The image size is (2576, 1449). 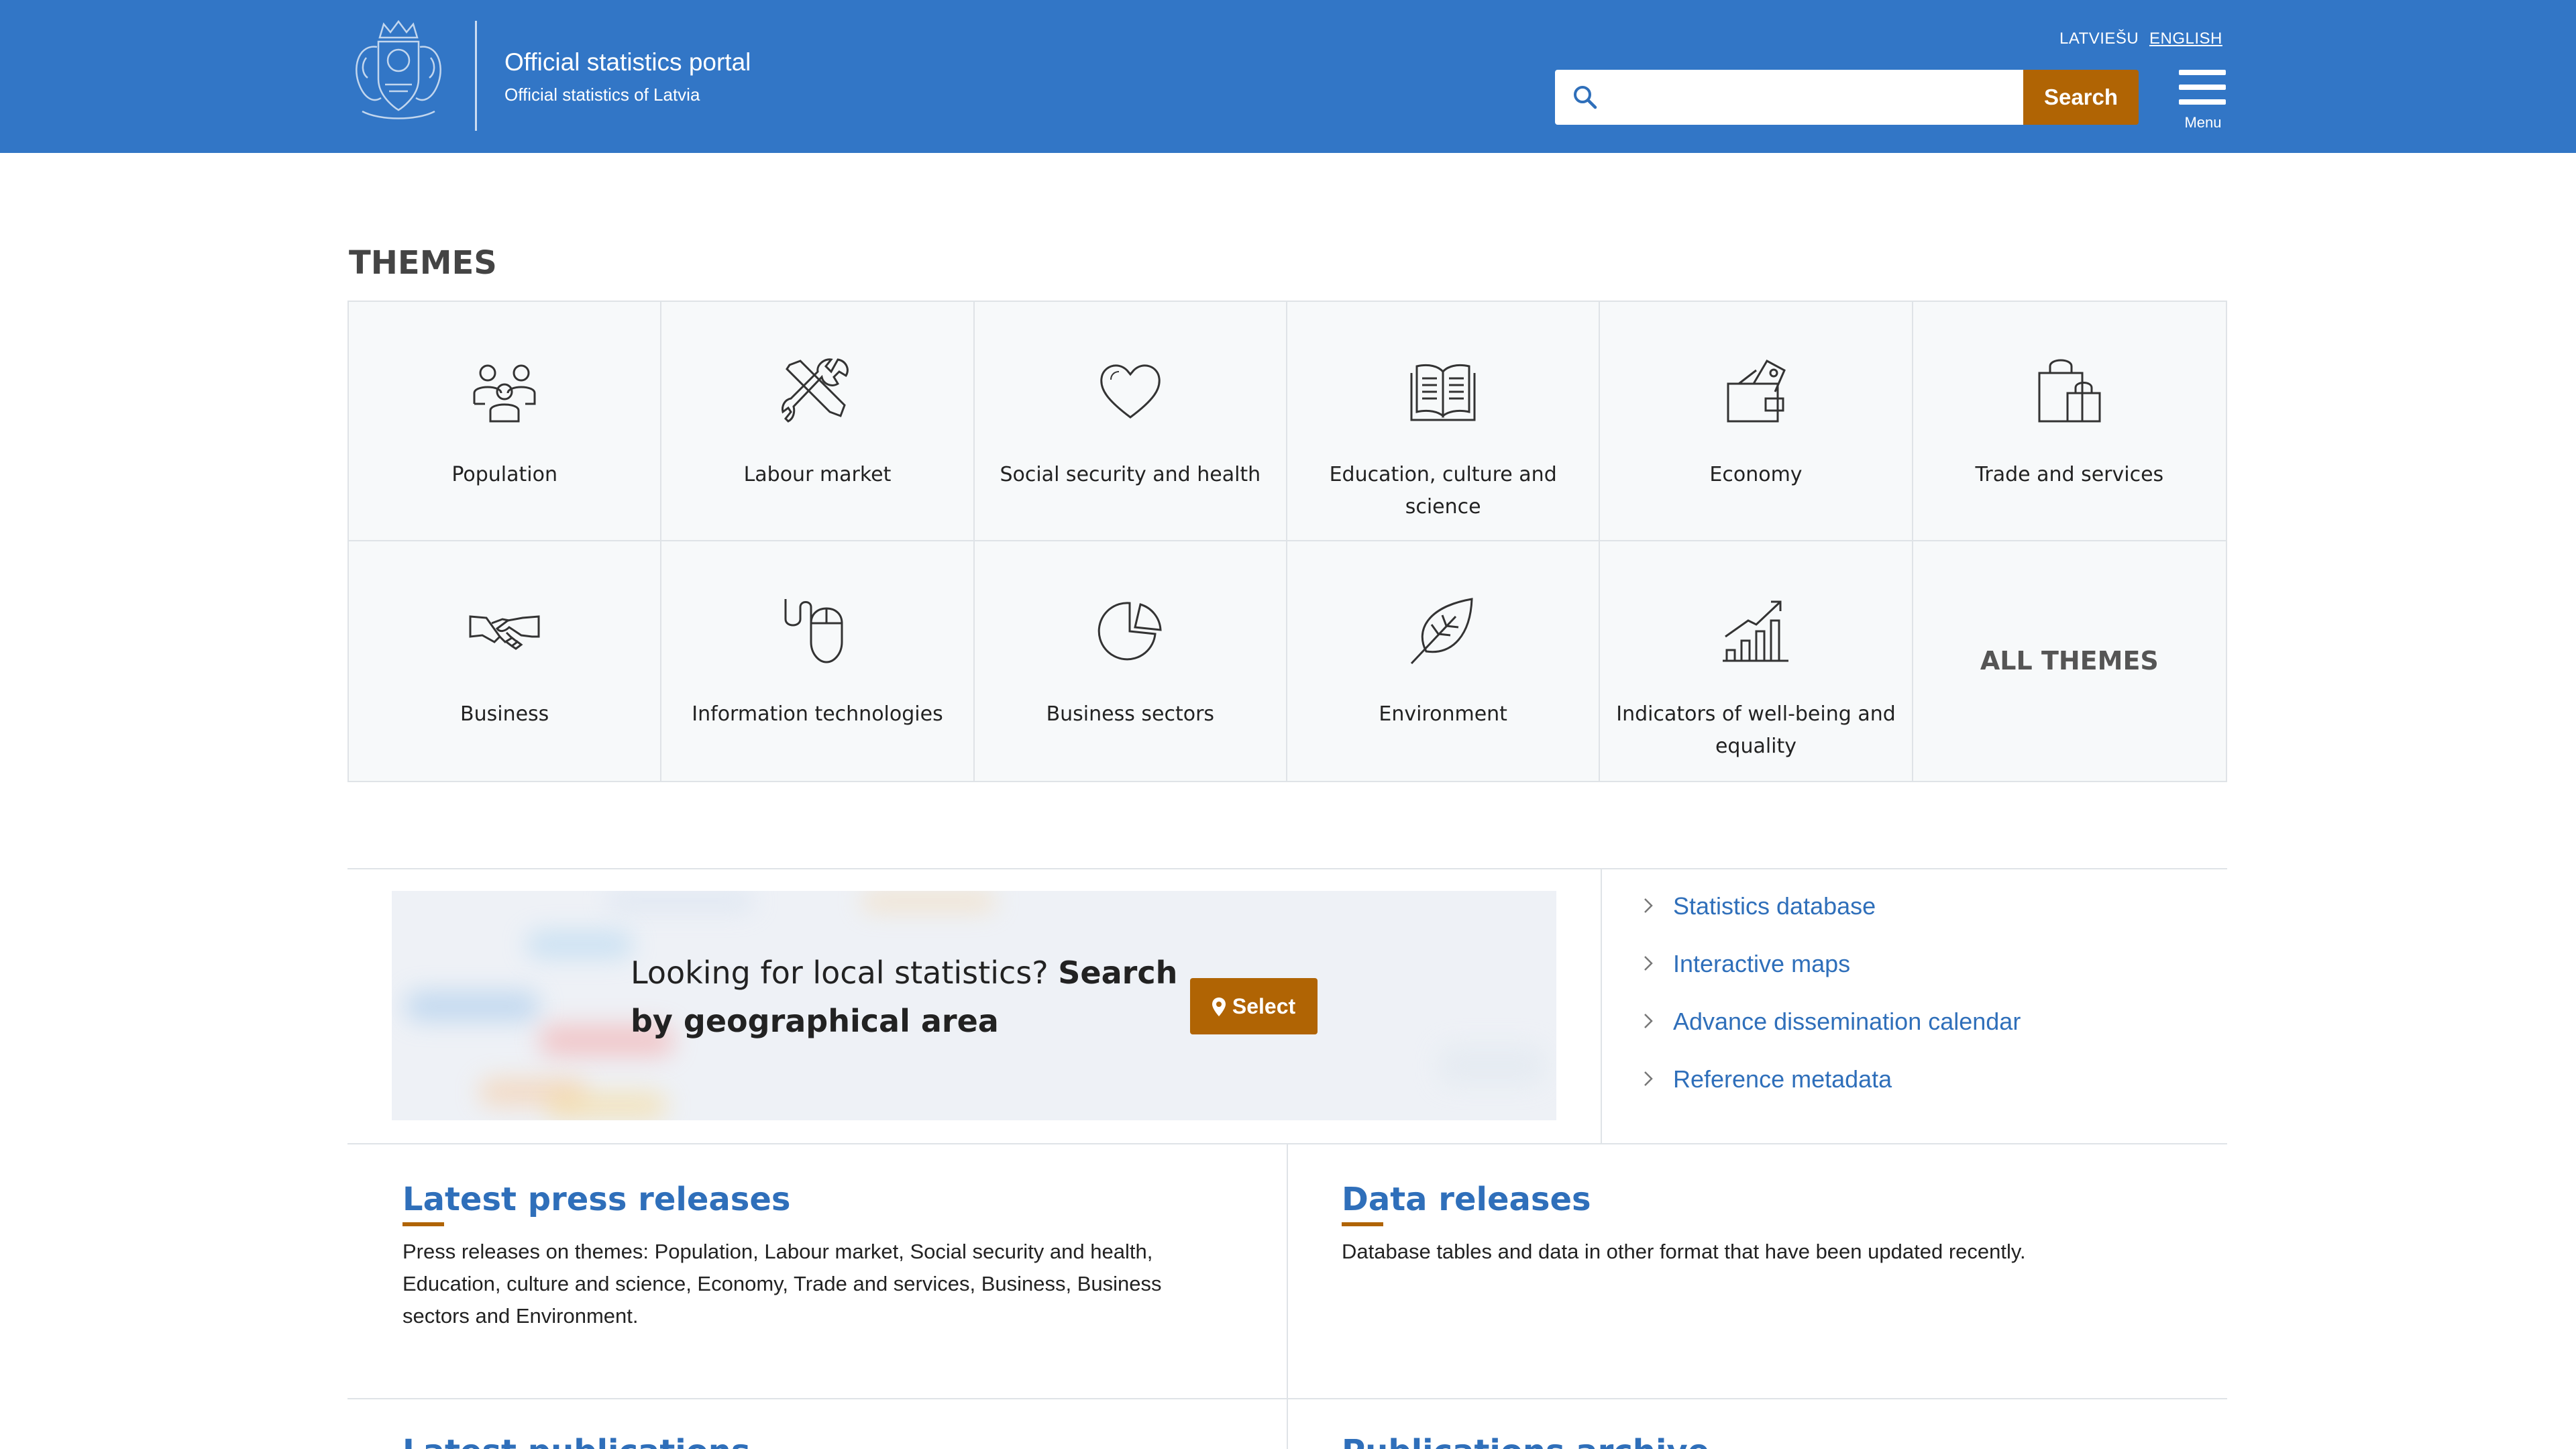 I want to click on all-themes-tile: ALL THEMES, so click(x=2069, y=661).